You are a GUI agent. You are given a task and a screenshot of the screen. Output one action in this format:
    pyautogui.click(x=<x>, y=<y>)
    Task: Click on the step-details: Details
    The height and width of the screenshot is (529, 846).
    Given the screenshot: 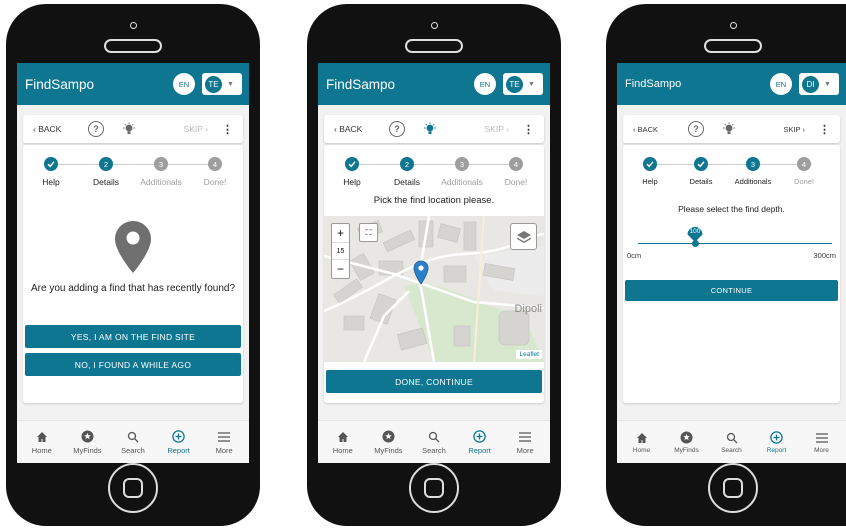 What is the action you would take?
    pyautogui.click(x=701, y=171)
    